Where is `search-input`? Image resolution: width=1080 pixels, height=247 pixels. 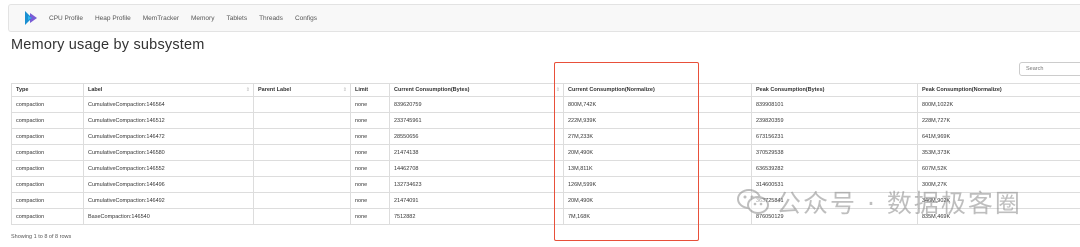 search-input is located at coordinates (1049, 69).